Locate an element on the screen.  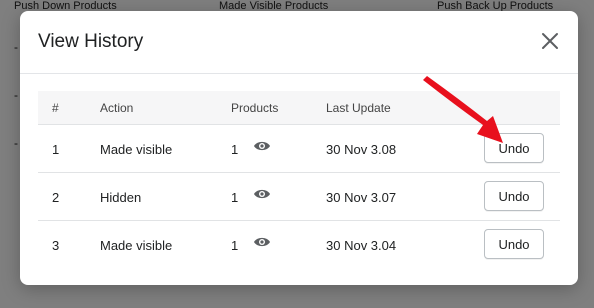
header-products: Products is located at coordinates (255, 108).